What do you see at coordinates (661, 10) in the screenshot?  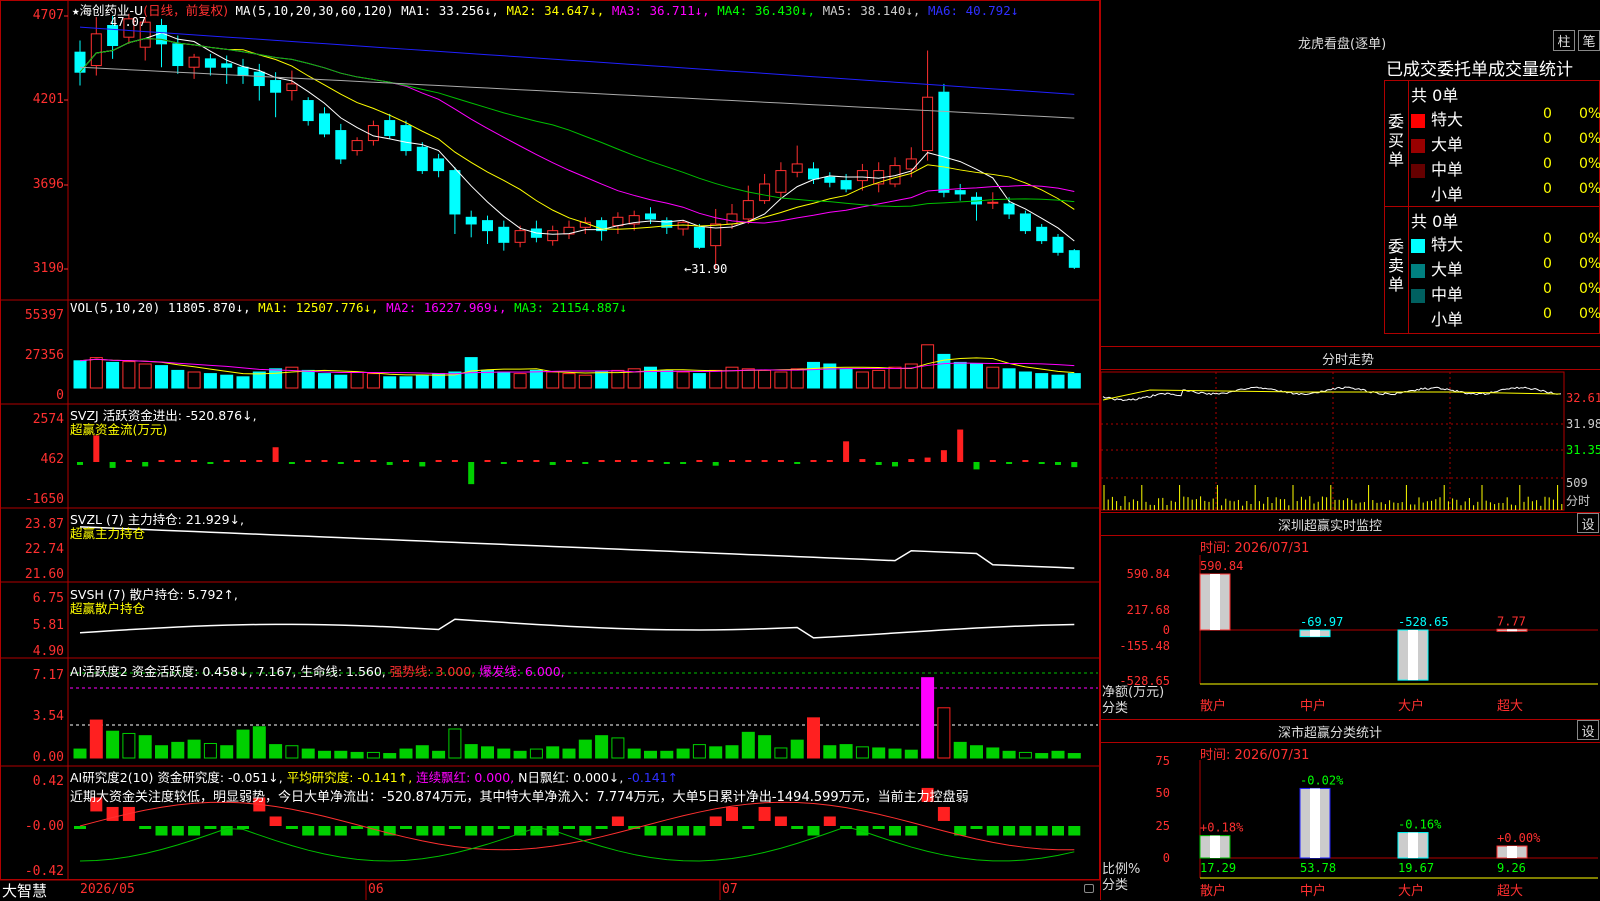 I see `ma3-value: MA3: 36.711↓,` at bounding box center [661, 10].